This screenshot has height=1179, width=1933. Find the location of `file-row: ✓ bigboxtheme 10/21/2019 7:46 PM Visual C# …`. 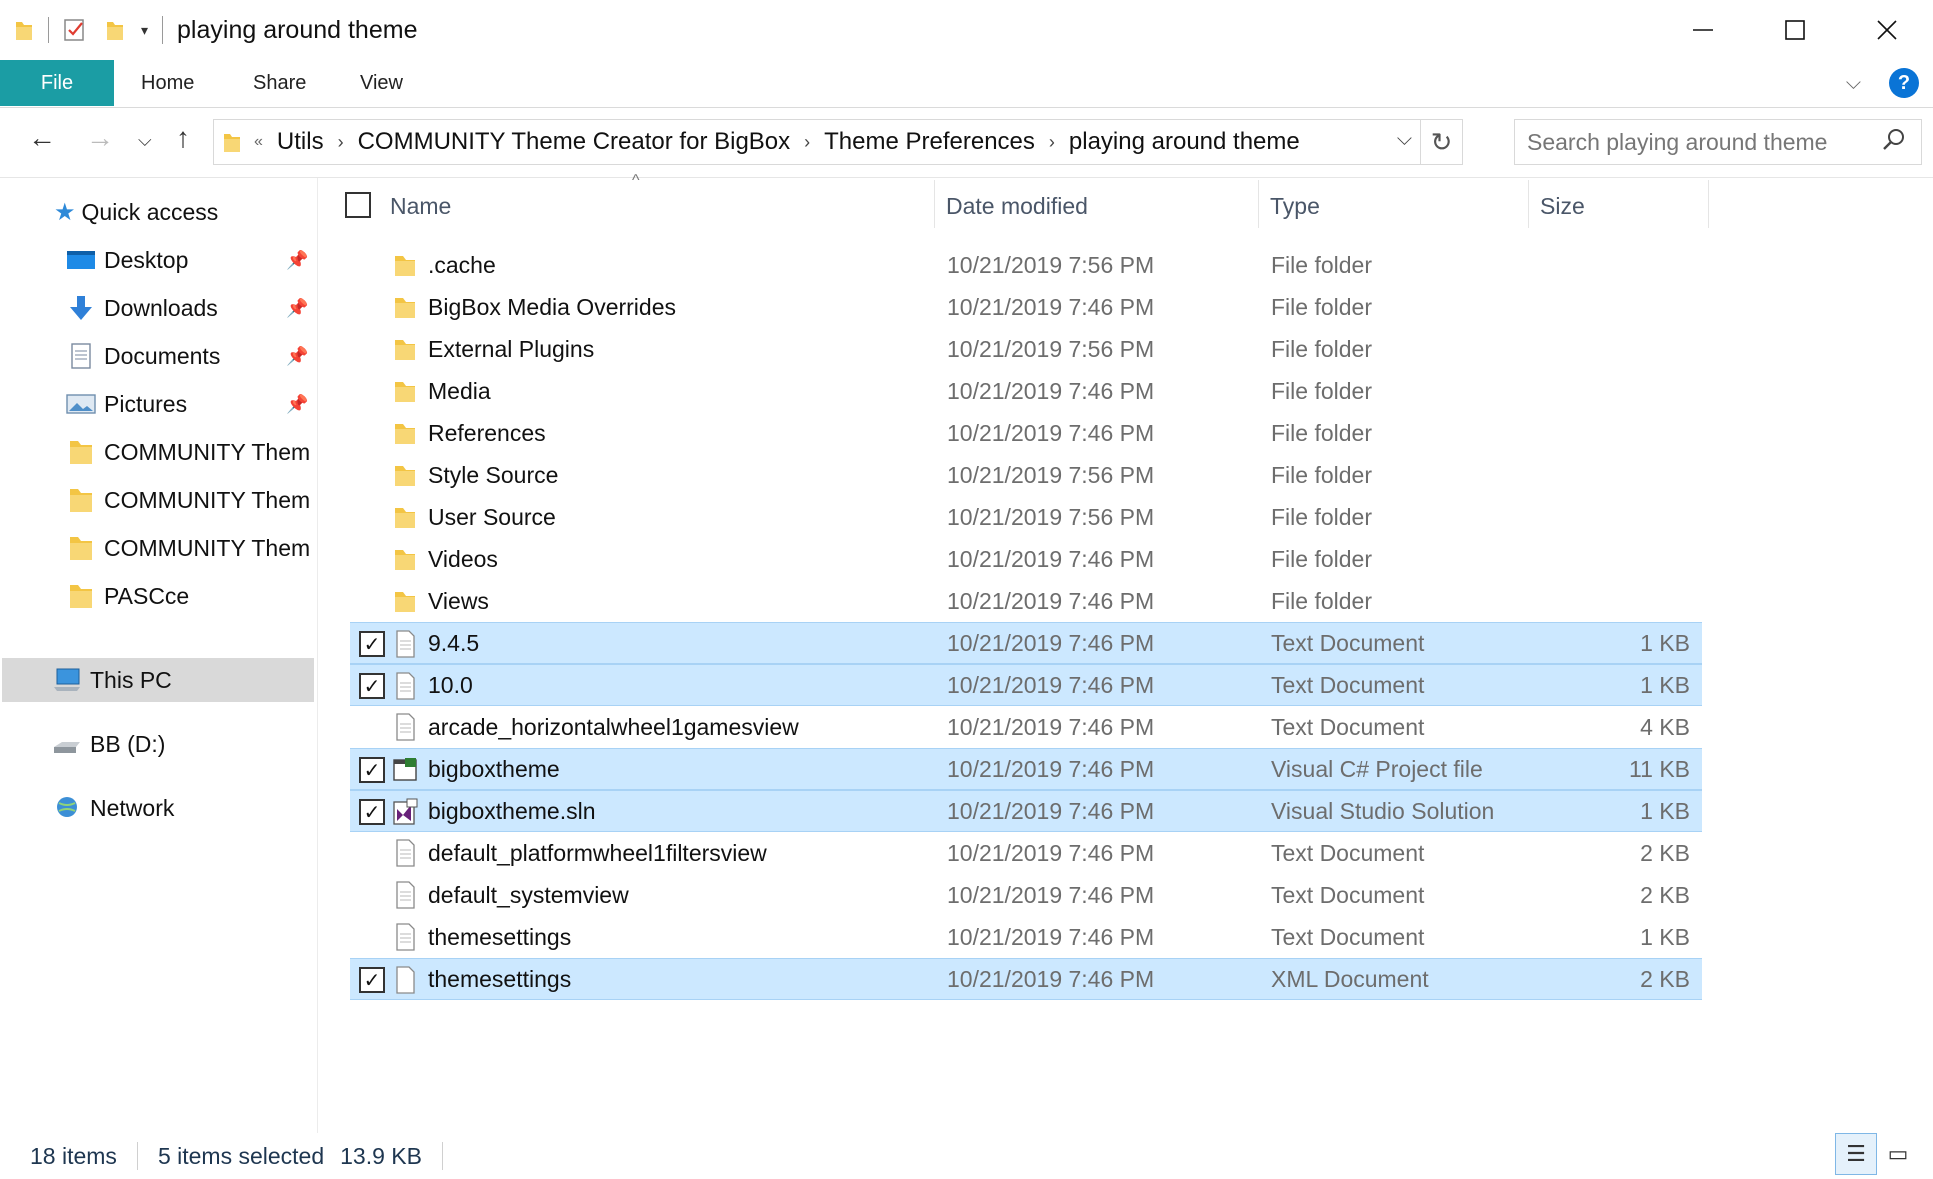

file-row: ✓ bigboxtheme 10/21/2019 7:46 PM Visual C# … is located at coordinates (1026, 769).